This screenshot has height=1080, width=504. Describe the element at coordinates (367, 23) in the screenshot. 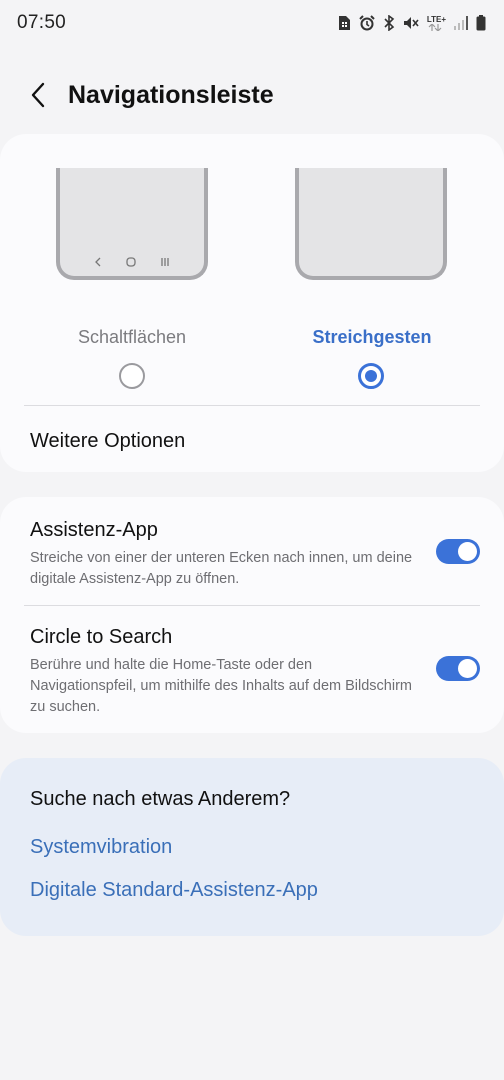

I see `alarm-icon` at that location.